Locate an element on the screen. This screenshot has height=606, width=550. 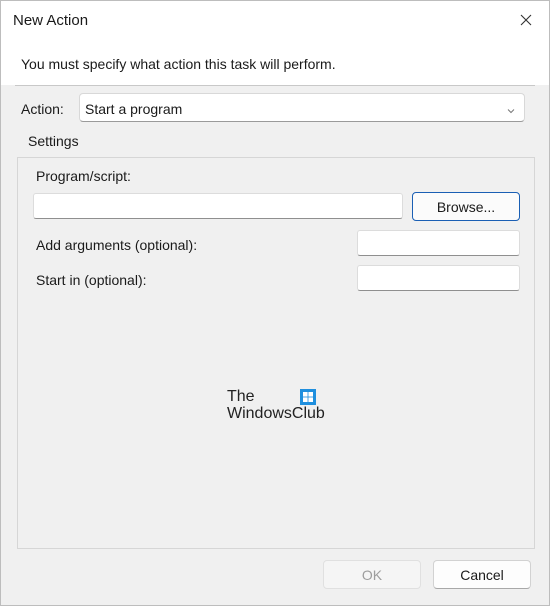
start-in-label: Start in (optional): is located at coordinates (91, 280).